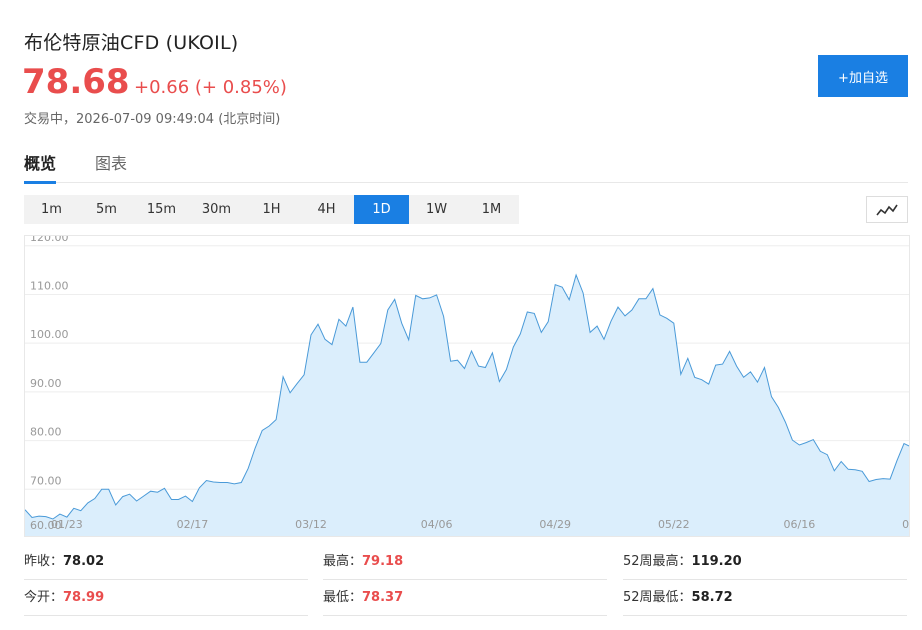 The image size is (922, 630). What do you see at coordinates (193, 524) in the screenshot?
I see `x-tick-label: 02/17` at bounding box center [193, 524].